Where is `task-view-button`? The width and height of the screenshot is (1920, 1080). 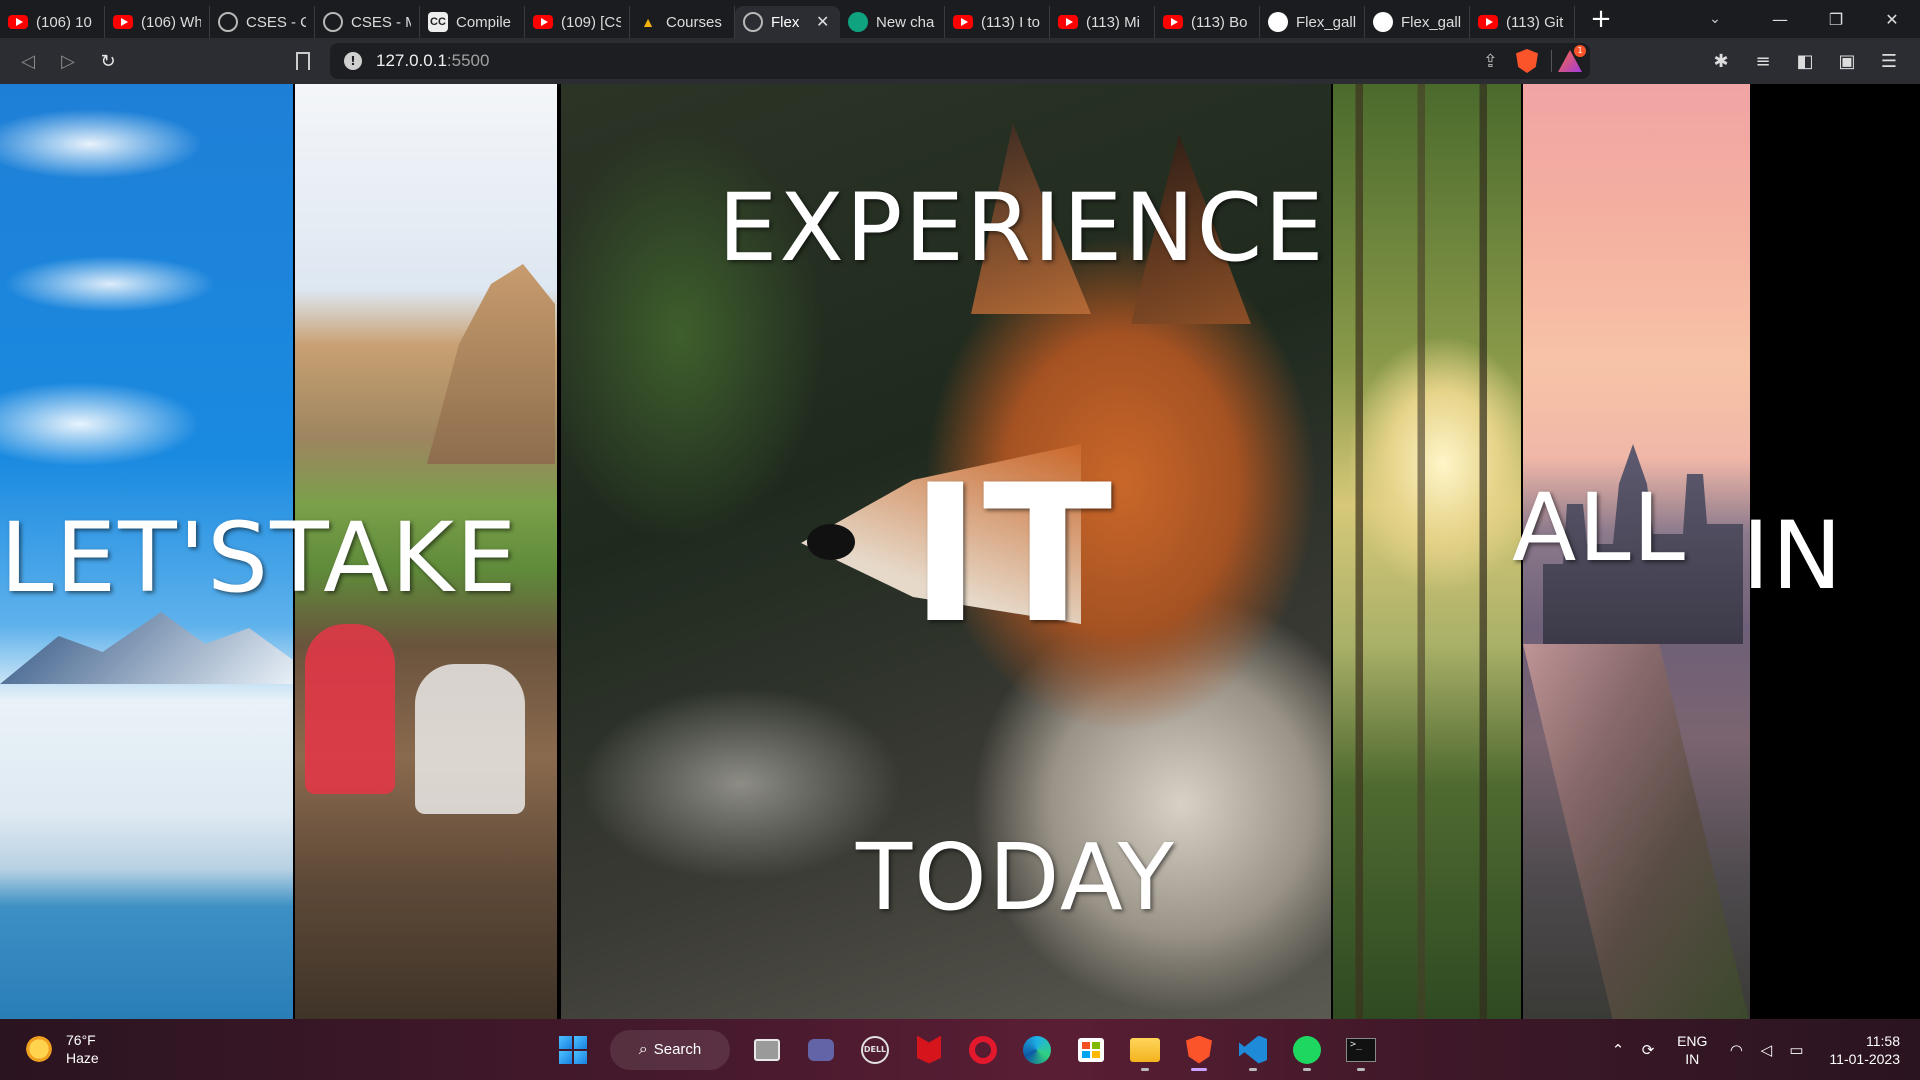
task-view-button is located at coordinates (767, 1050).